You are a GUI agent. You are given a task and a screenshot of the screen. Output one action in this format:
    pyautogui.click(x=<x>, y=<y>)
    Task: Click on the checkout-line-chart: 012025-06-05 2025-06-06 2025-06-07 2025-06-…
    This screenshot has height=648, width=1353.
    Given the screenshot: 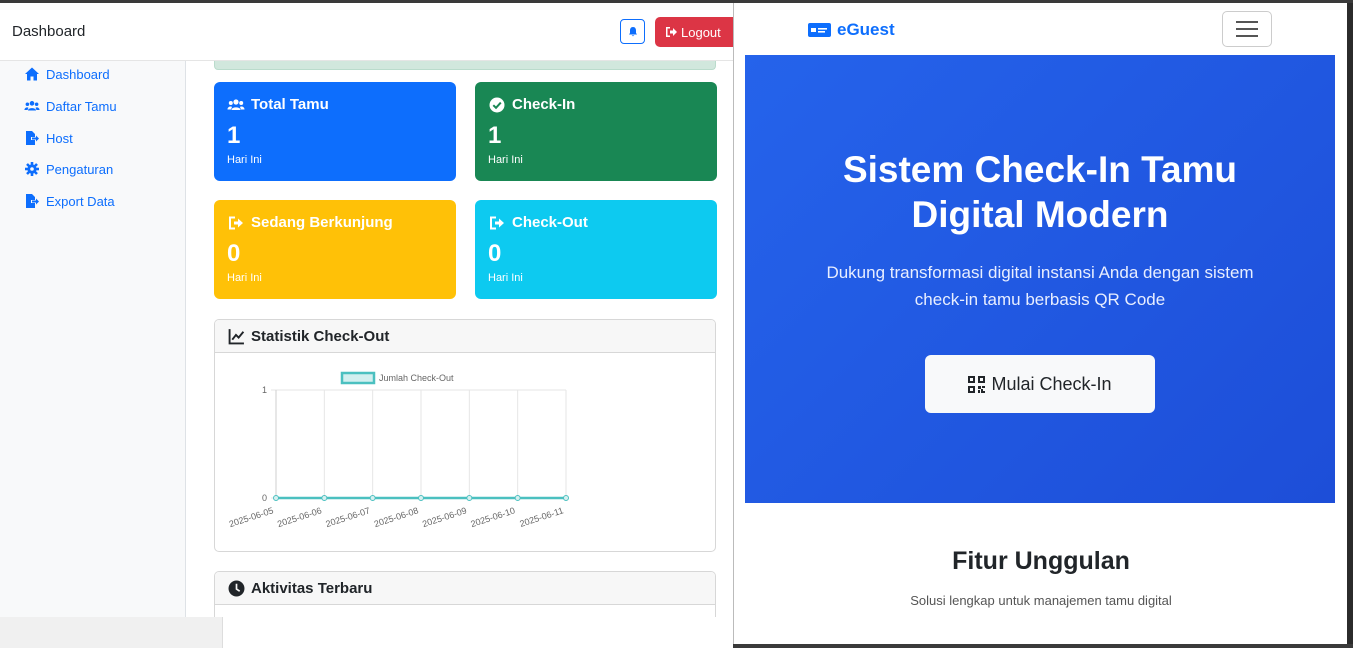 What is the action you would take?
    pyautogui.click(x=398, y=450)
    